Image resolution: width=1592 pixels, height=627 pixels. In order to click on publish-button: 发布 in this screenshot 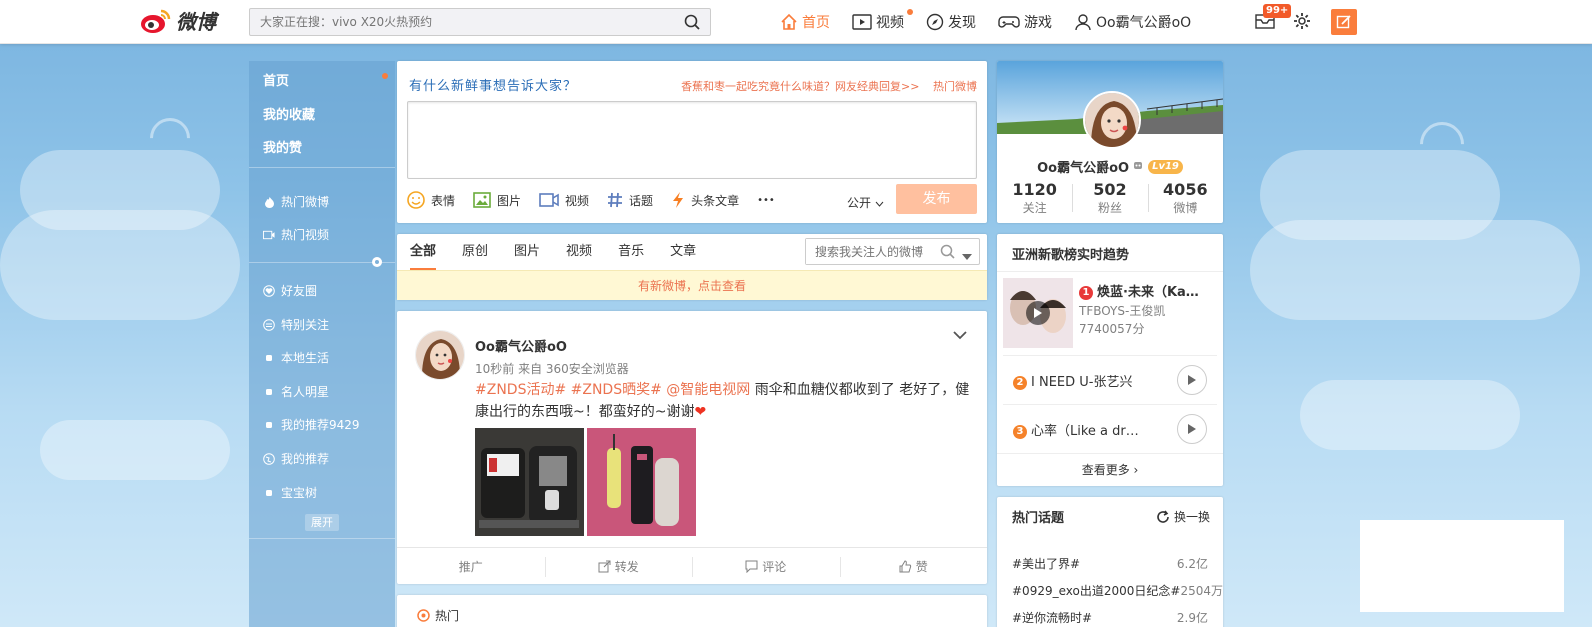, I will do `click(936, 199)`.